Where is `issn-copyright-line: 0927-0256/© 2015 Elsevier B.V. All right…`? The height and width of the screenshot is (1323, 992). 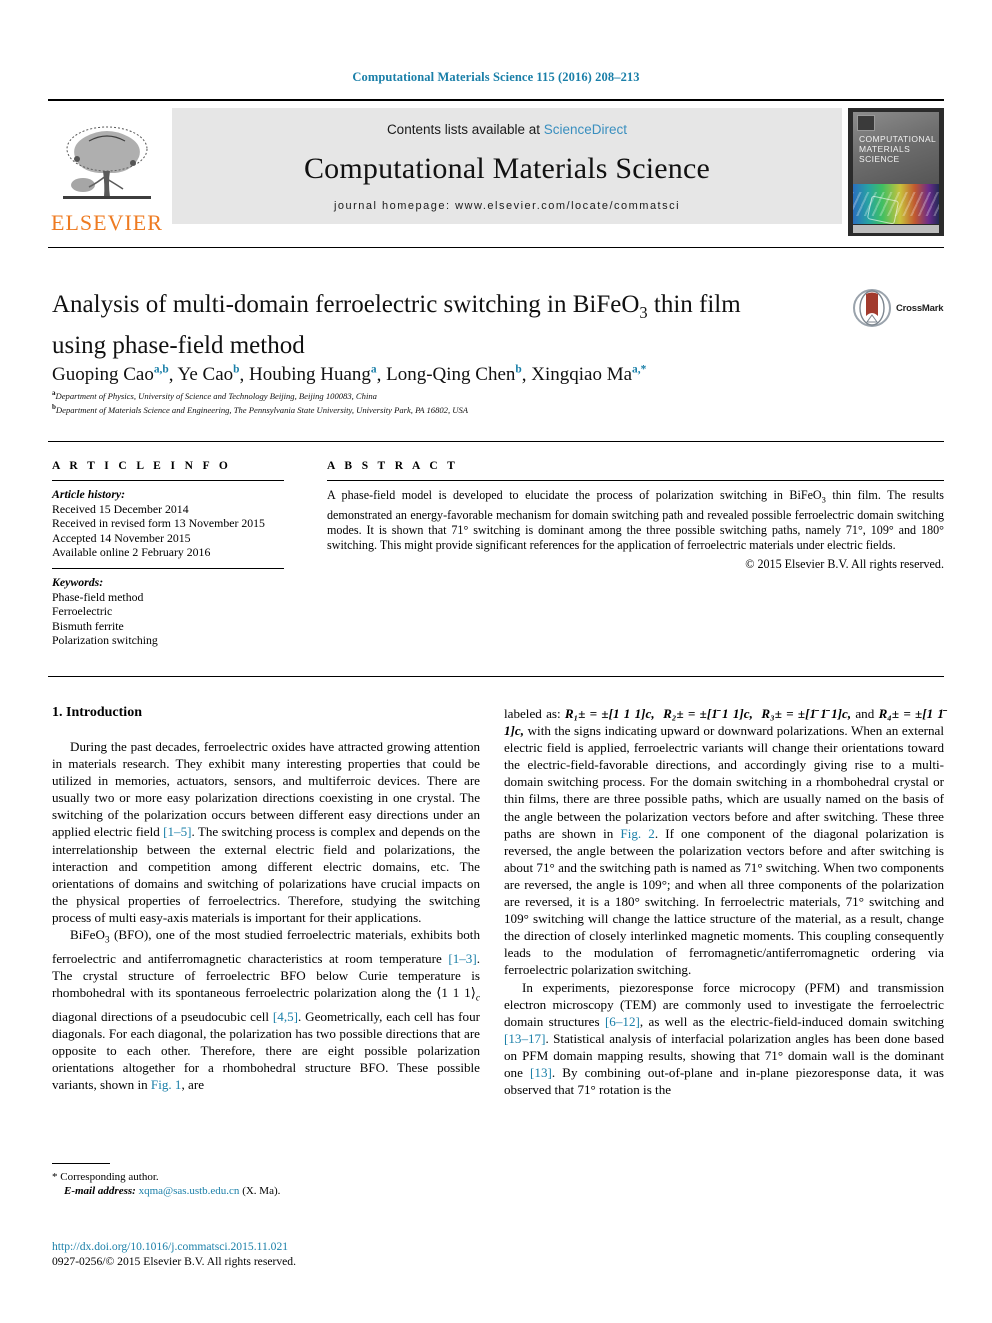 issn-copyright-line: 0927-0256/© 2015 Elsevier B.V. All right… is located at coordinates (174, 1261).